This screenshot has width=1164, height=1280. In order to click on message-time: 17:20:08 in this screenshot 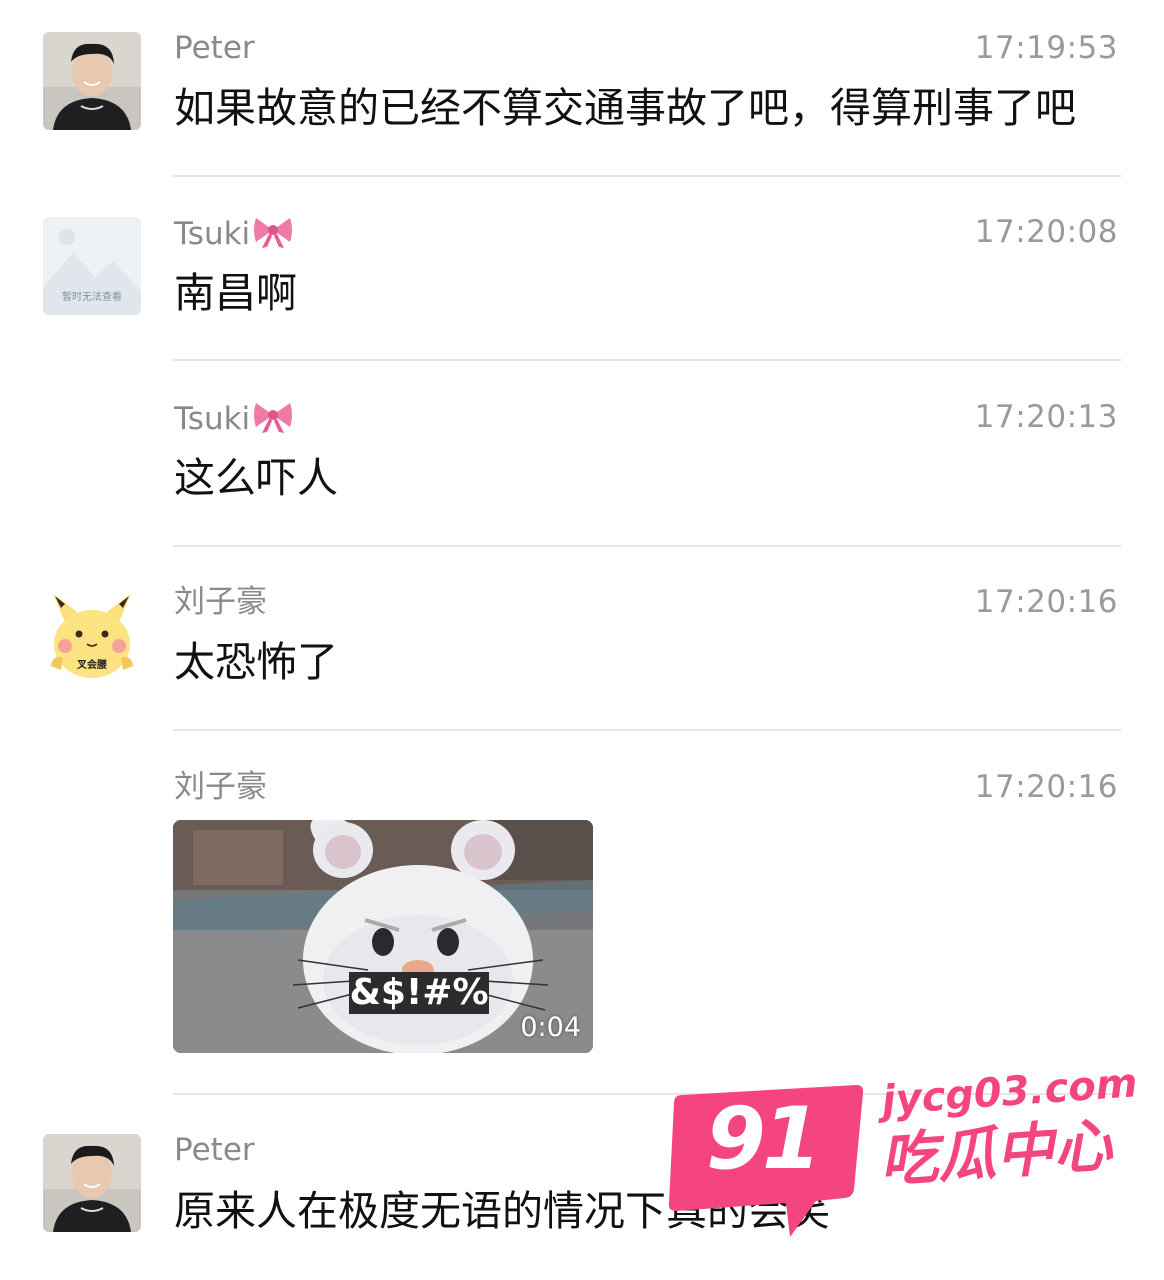, I will do `click(1046, 232)`.